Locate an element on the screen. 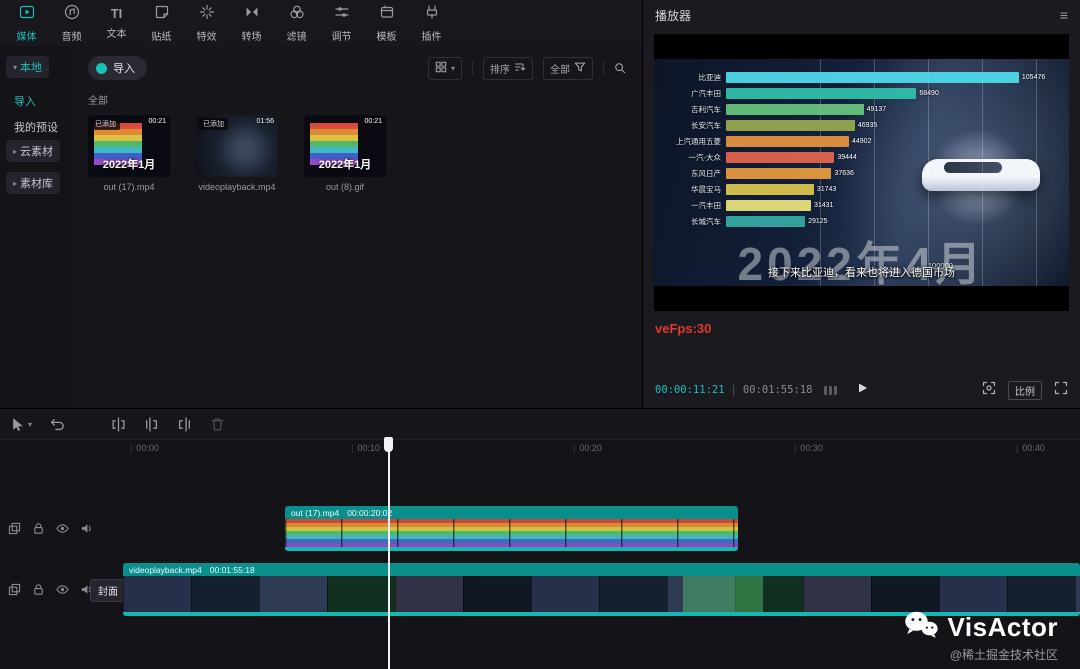 The height and width of the screenshot is (669, 1080). transition-icon is located at coordinates (252, 14).